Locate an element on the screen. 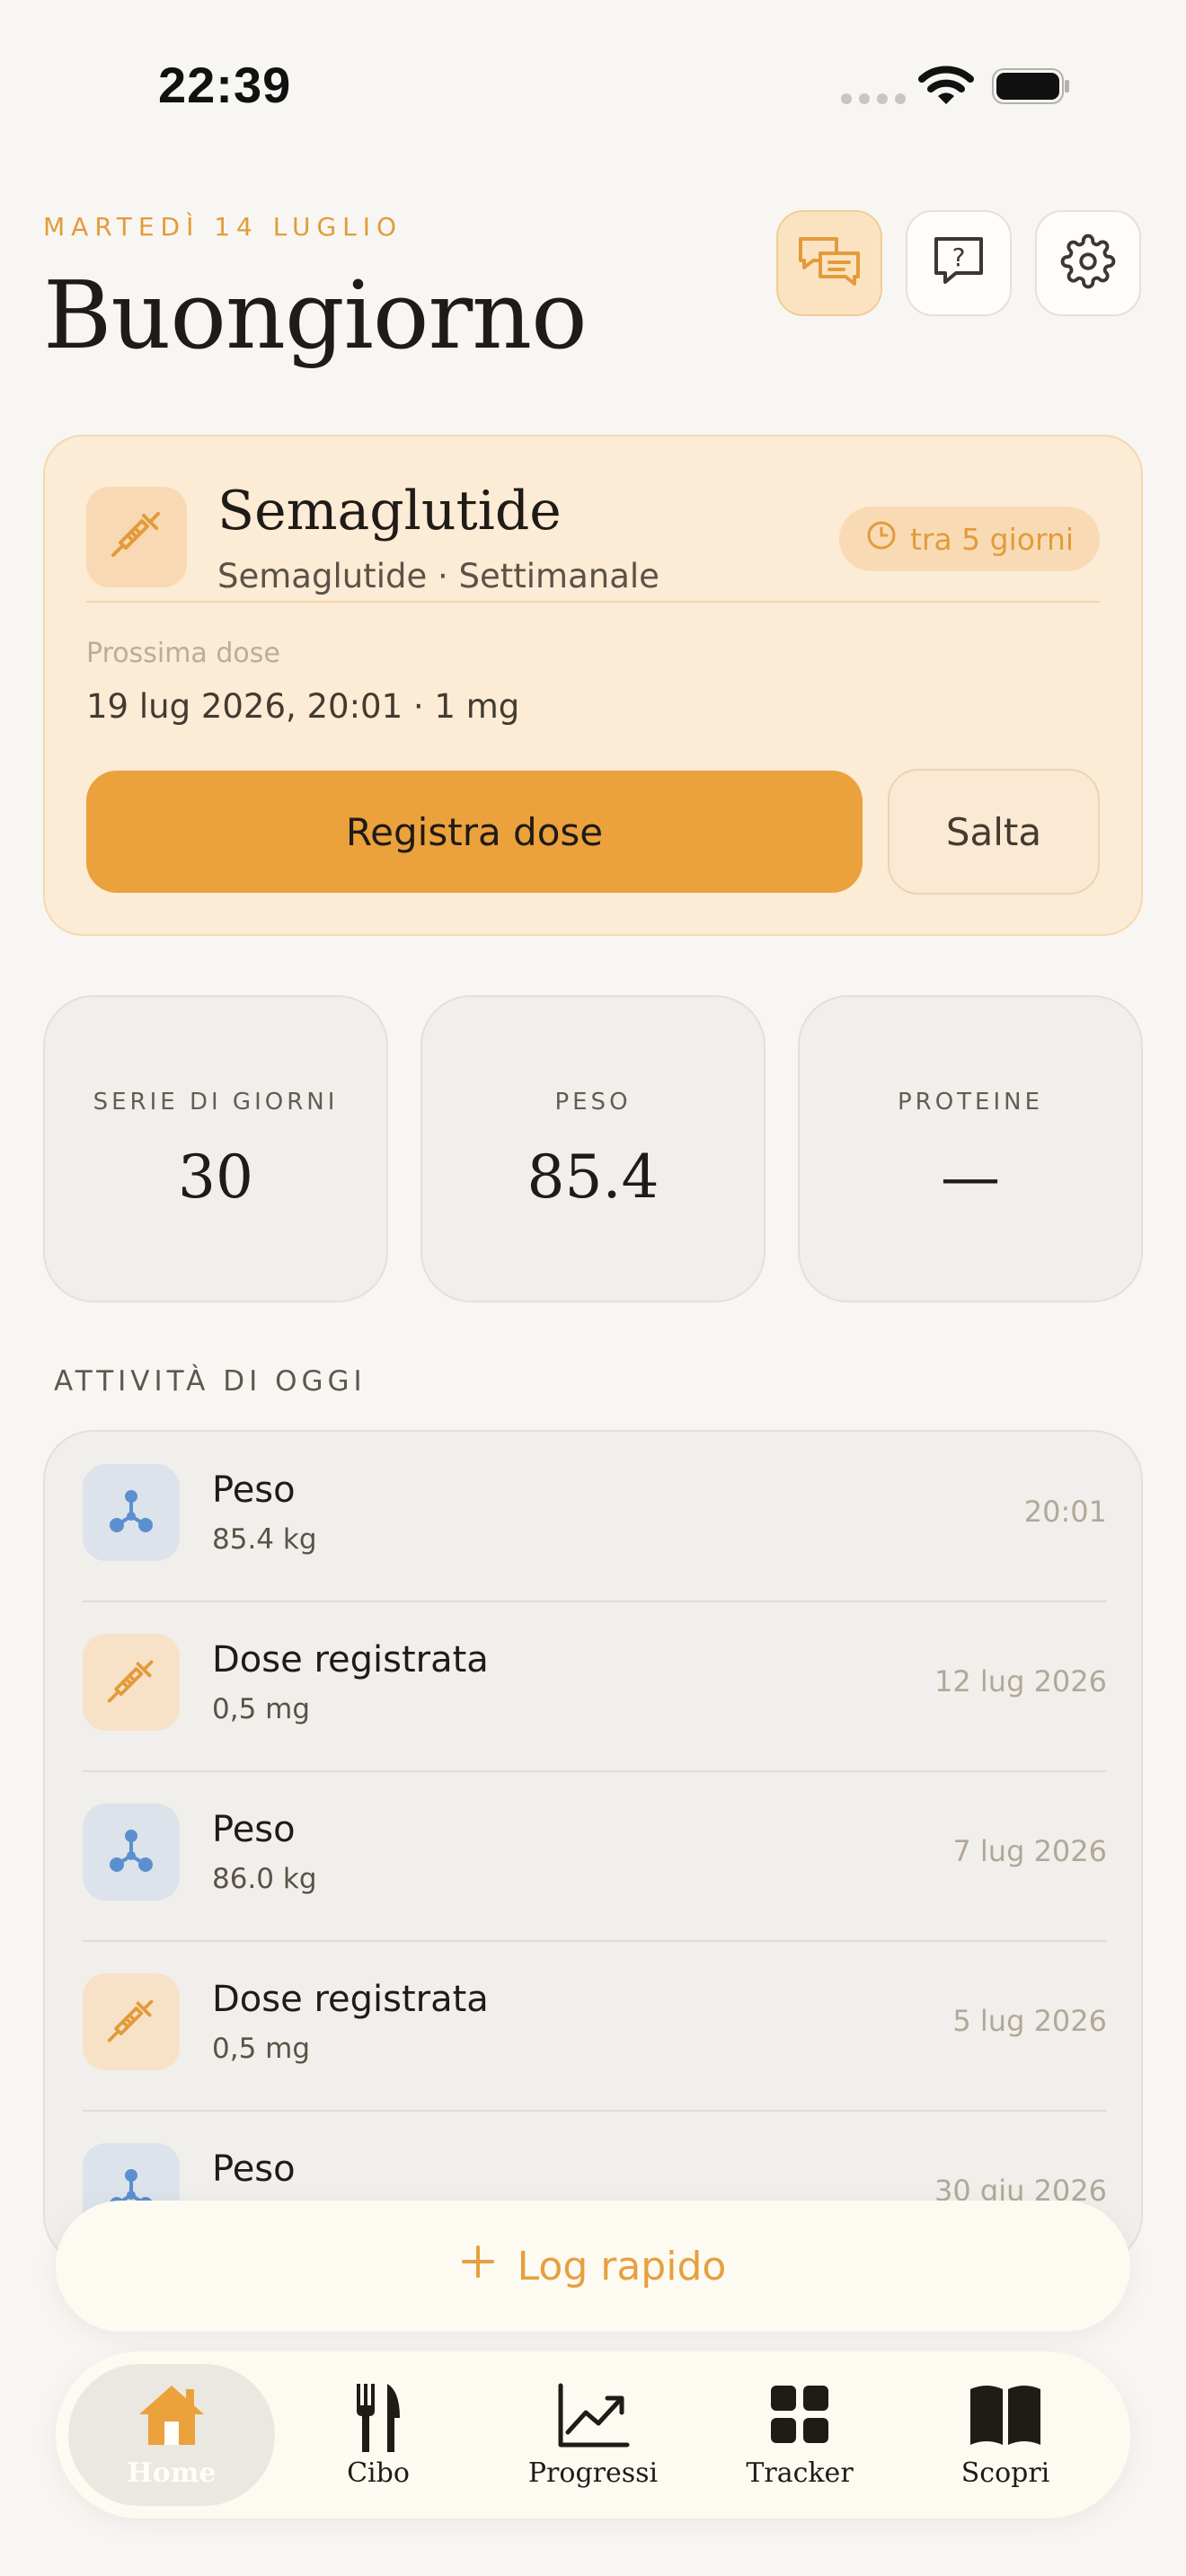  quick-log-button: Log rapido is located at coordinates (593, 2266).